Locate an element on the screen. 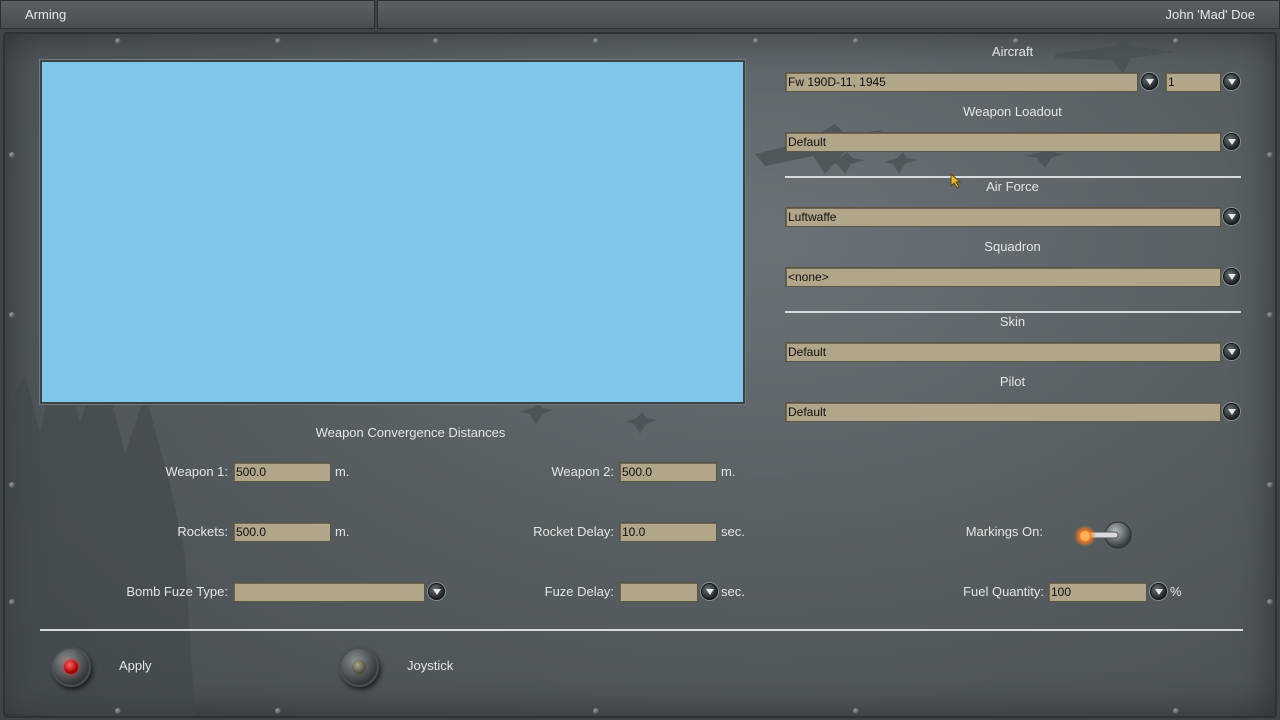 The width and height of the screenshot is (1280, 720). squadron-select: <none> is located at coordinates (1003, 277).